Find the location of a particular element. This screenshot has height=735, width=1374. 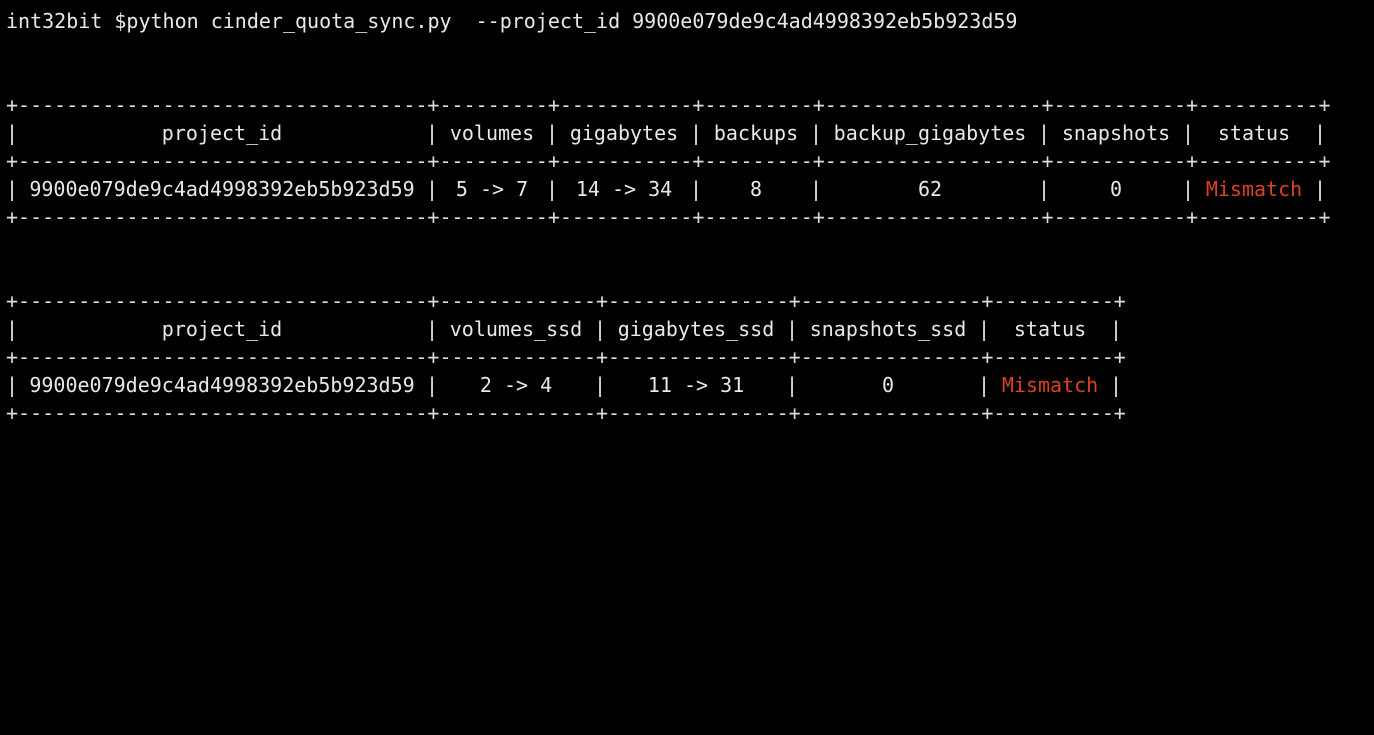

cell-backup-gigabytes: 62 is located at coordinates (930, 189).